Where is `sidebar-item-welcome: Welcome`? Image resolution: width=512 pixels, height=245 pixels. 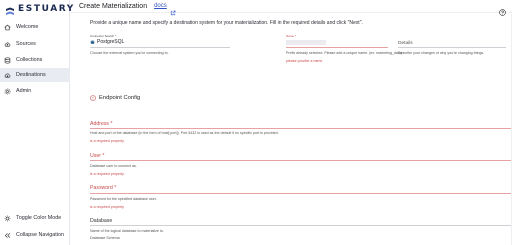 sidebar-item-welcome: Welcome is located at coordinates (35, 27).